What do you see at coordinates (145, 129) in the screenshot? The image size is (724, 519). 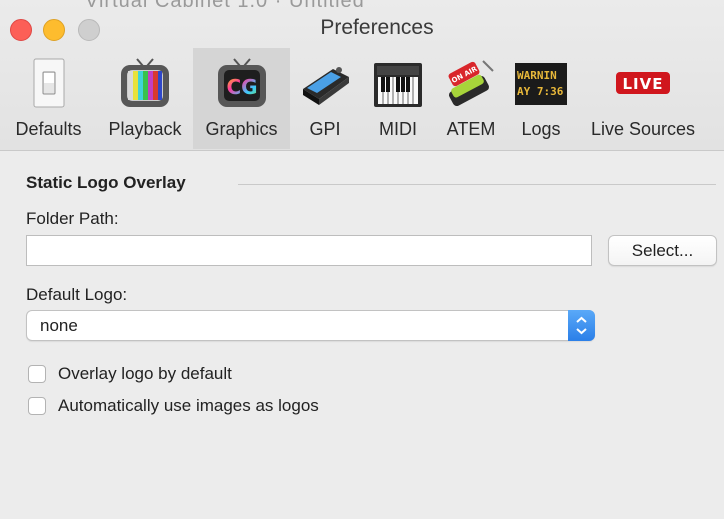 I see `tab-label: Playback` at bounding box center [145, 129].